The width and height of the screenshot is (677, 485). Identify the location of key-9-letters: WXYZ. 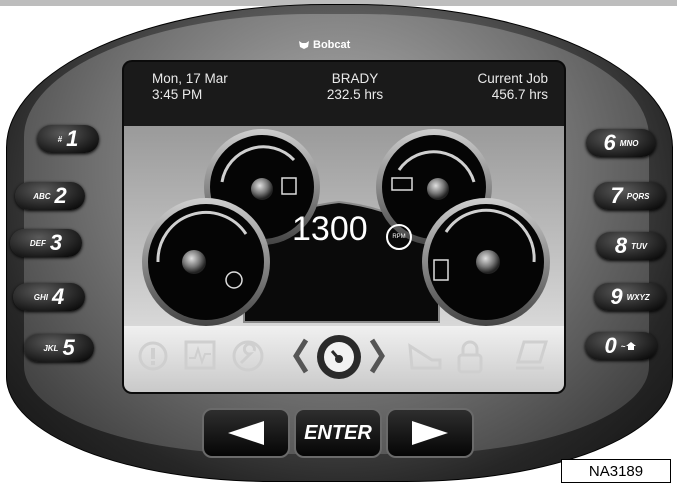
(638, 297).